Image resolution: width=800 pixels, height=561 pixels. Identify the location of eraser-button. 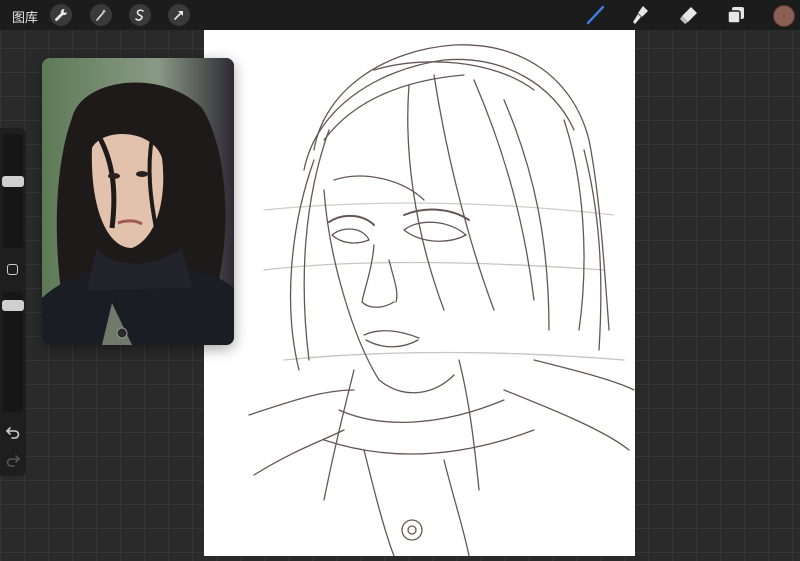
(688, 15).